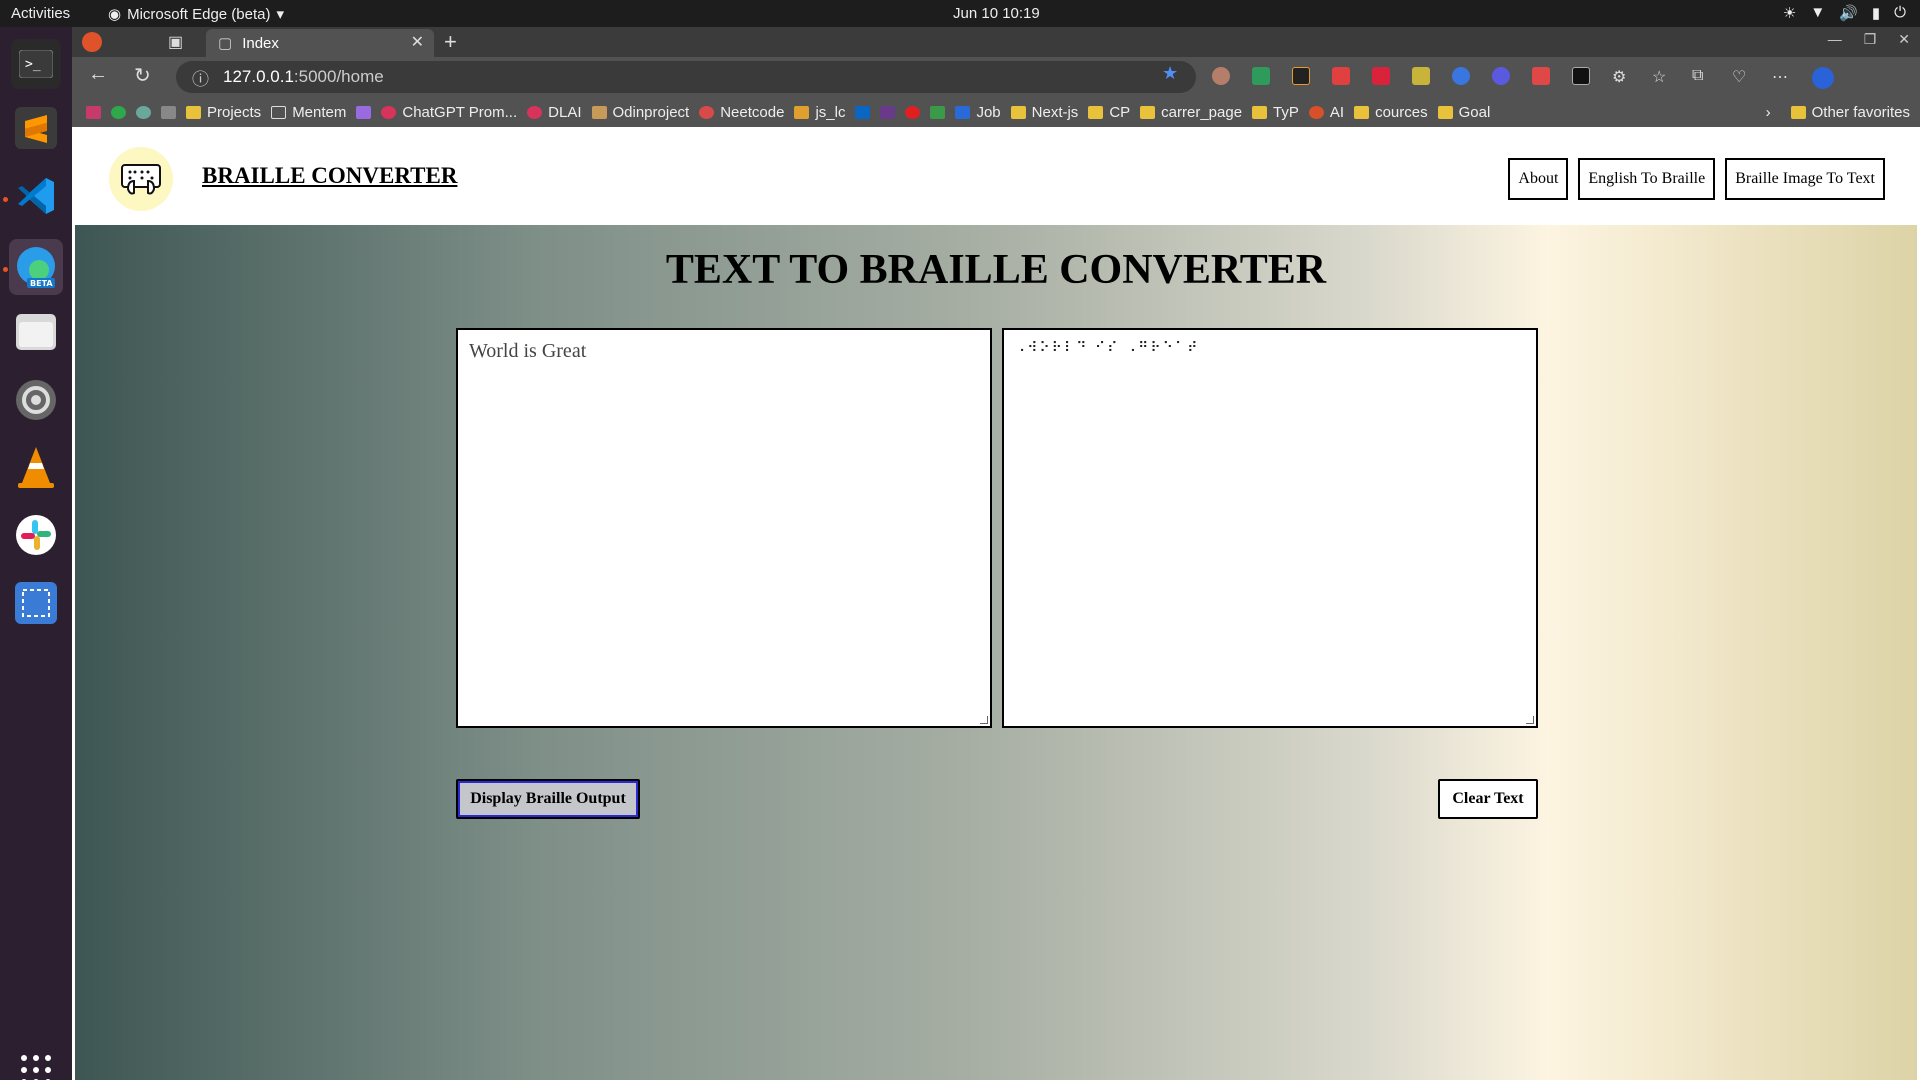  I want to click on page-title: TEXT TO BRAILLE CONVERTER, so click(996, 270).